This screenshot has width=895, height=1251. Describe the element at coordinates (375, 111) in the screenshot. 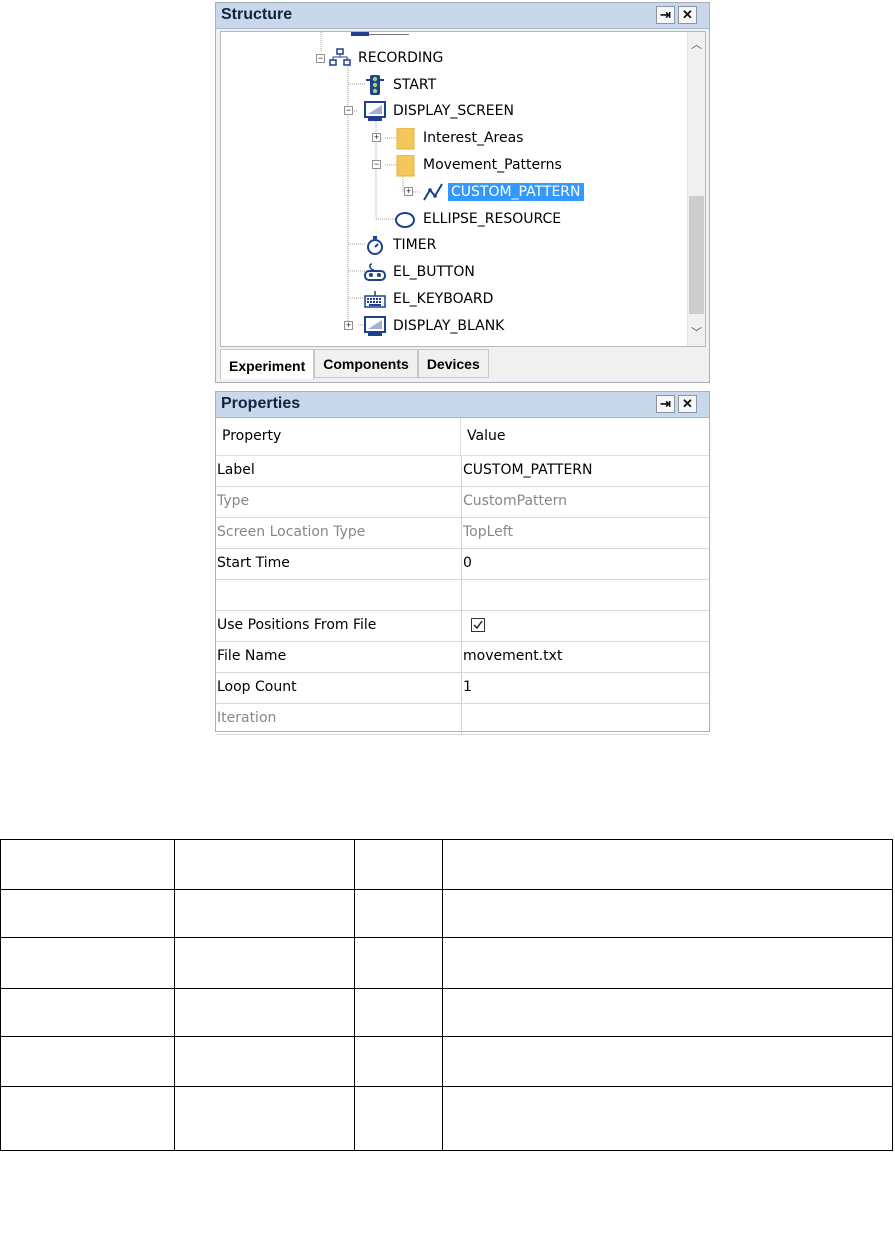

I see `monitor-icon` at that location.